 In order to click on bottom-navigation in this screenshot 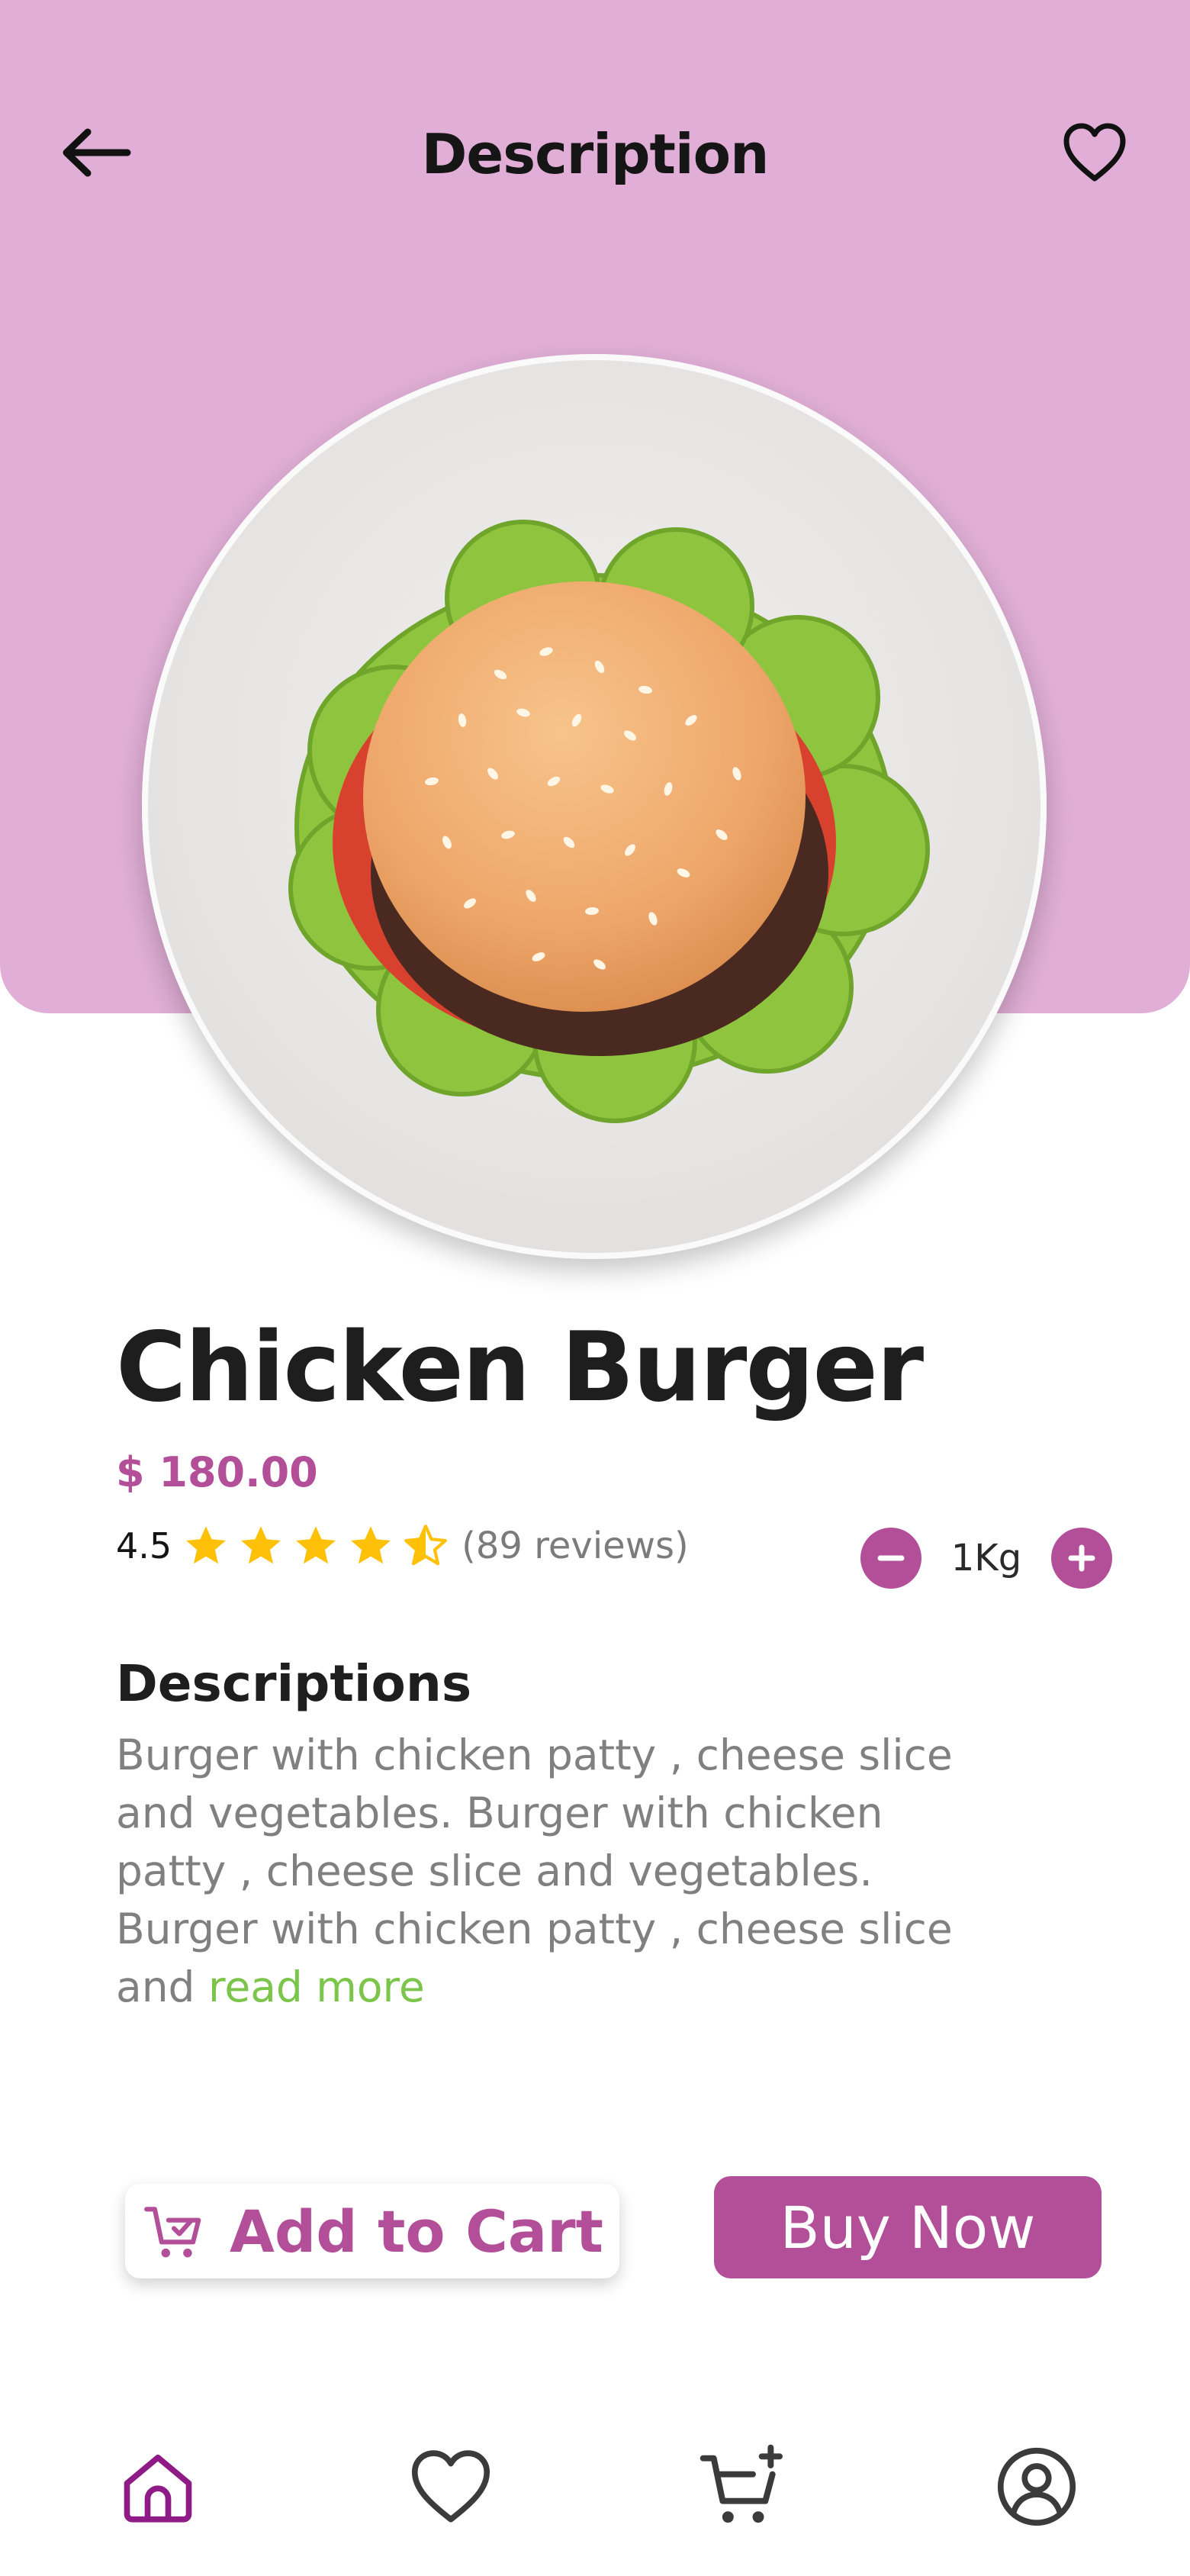, I will do `click(595, 2482)`.